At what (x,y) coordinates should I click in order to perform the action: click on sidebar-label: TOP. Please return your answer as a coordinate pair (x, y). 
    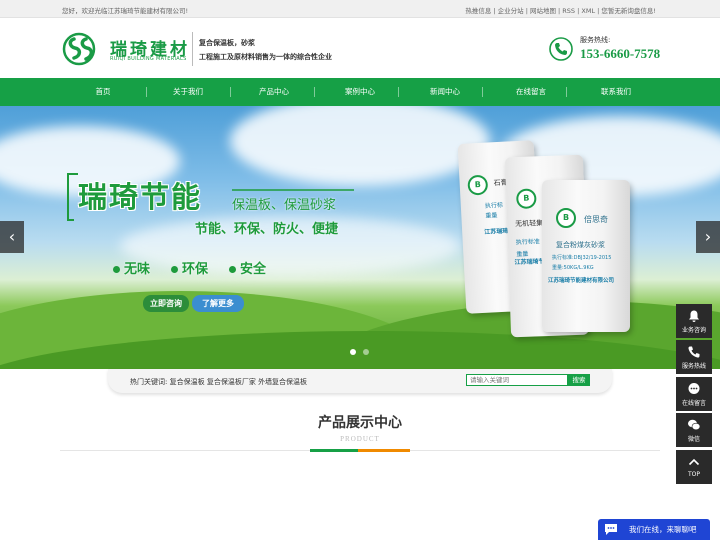
    Looking at the image, I should click on (693, 474).